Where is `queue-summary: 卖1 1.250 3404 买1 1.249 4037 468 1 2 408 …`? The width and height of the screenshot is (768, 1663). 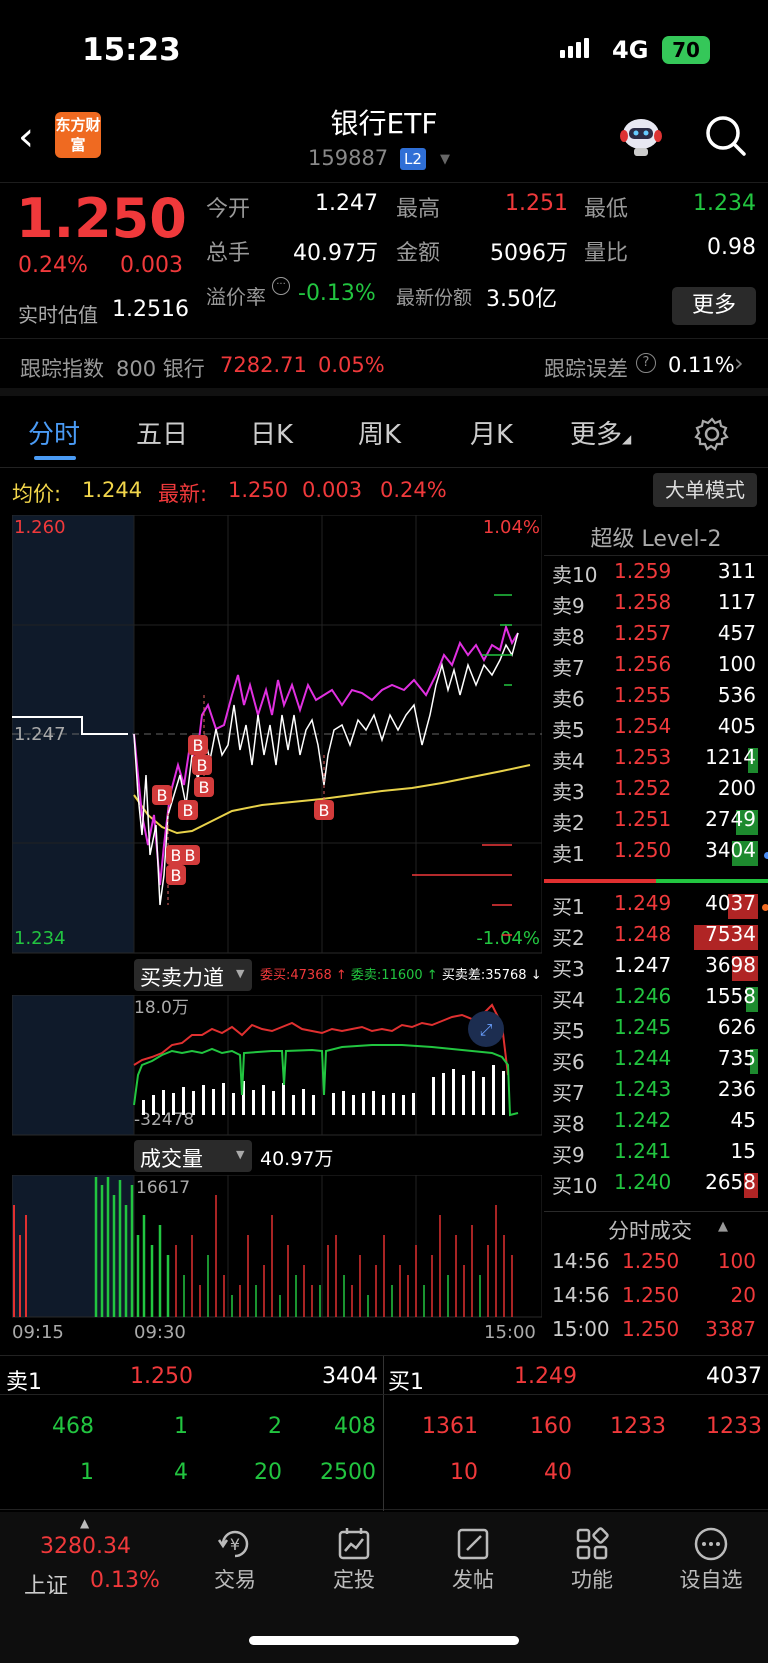
queue-summary: 卖1 1.250 3404 买1 1.249 4037 468 1 2 408 … is located at coordinates (384, 1433).